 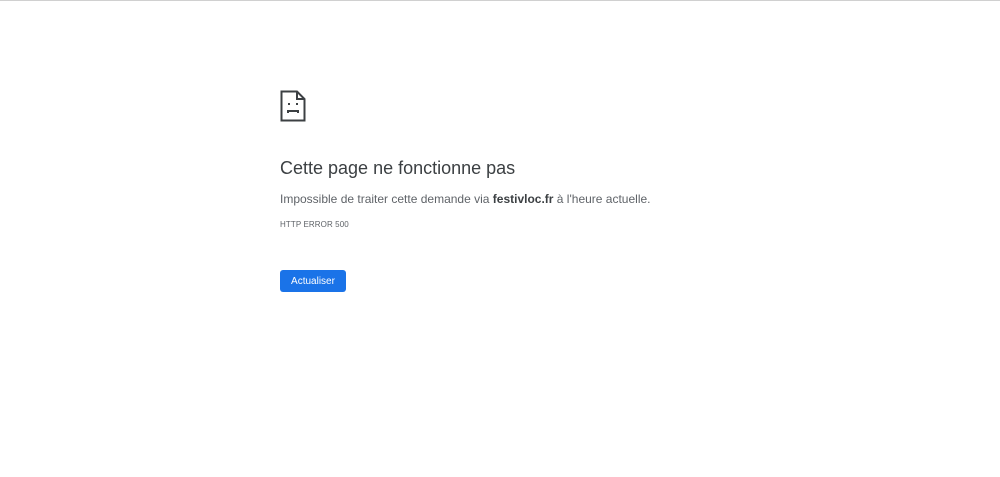 I want to click on error-code: HTTP ERROR 500, so click(x=314, y=224).